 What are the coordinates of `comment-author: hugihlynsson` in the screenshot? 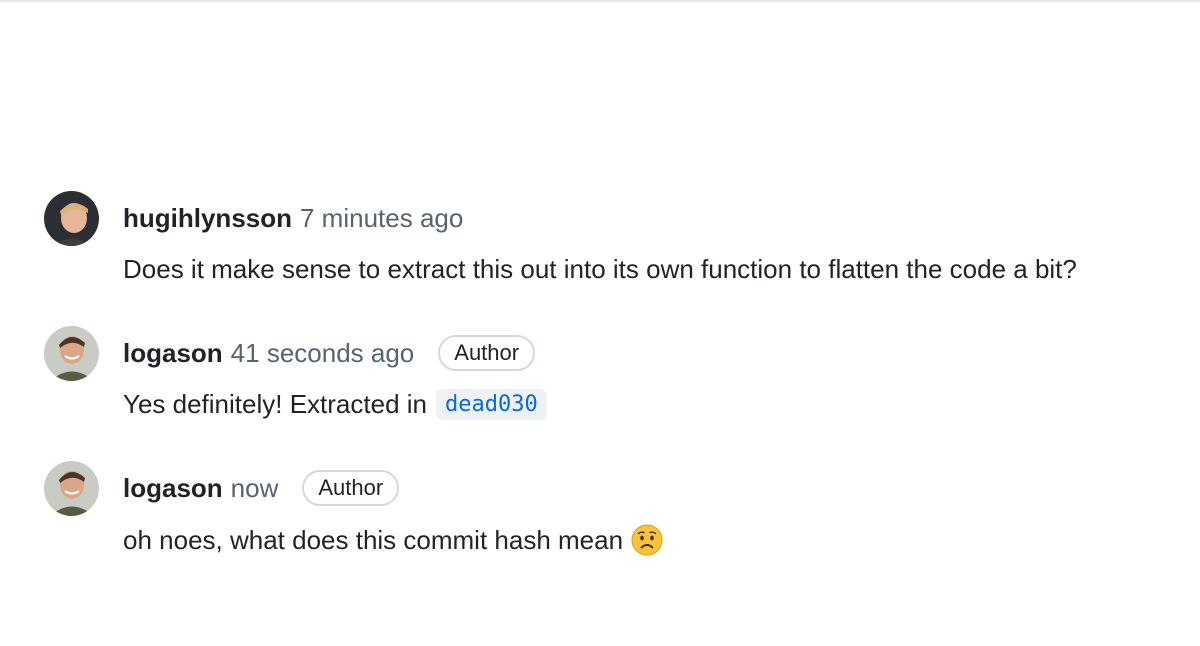 It's located at (207, 218).